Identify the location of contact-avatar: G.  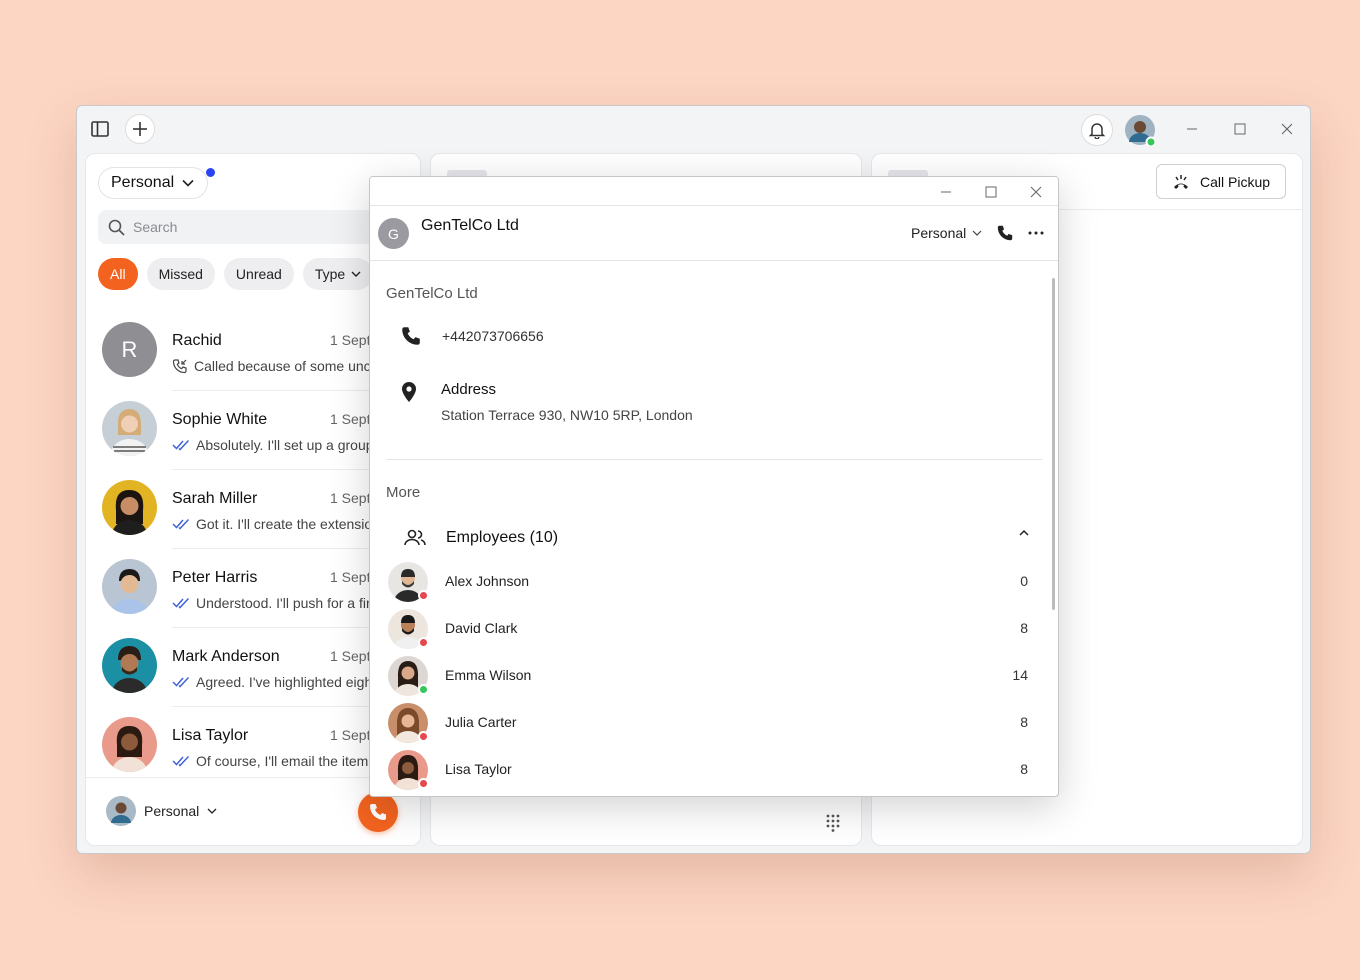
(393, 233).